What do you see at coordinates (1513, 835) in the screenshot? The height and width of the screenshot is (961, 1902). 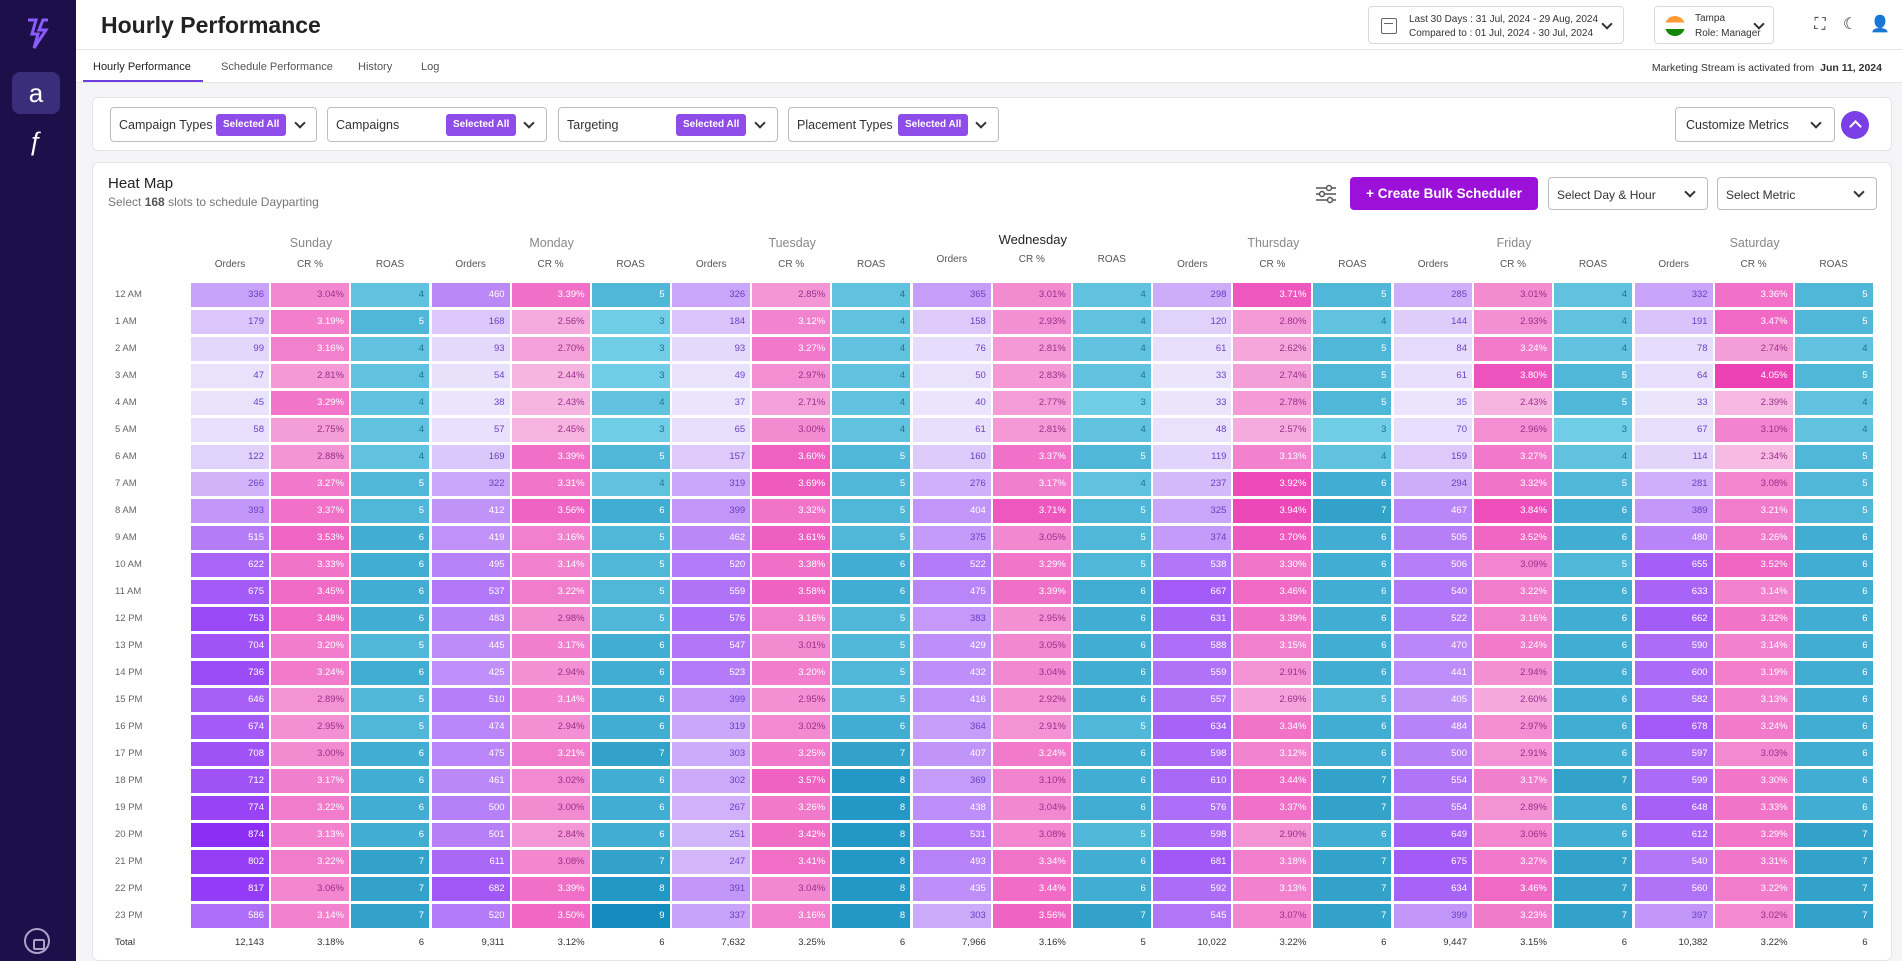 I see `heatmap-cell-cr: 3.06%` at bounding box center [1513, 835].